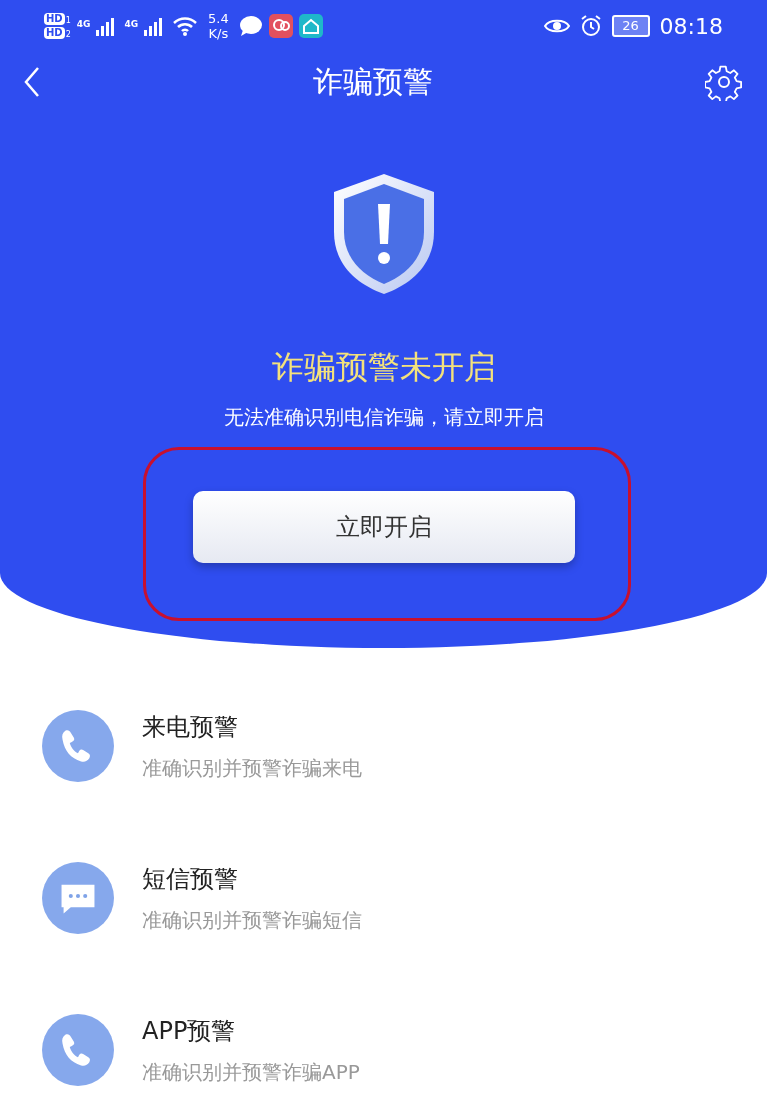 This screenshot has width=767, height=1118. What do you see at coordinates (252, 920) in the screenshot?
I see `feature-description: 准确识别并预警诈骗短信` at bounding box center [252, 920].